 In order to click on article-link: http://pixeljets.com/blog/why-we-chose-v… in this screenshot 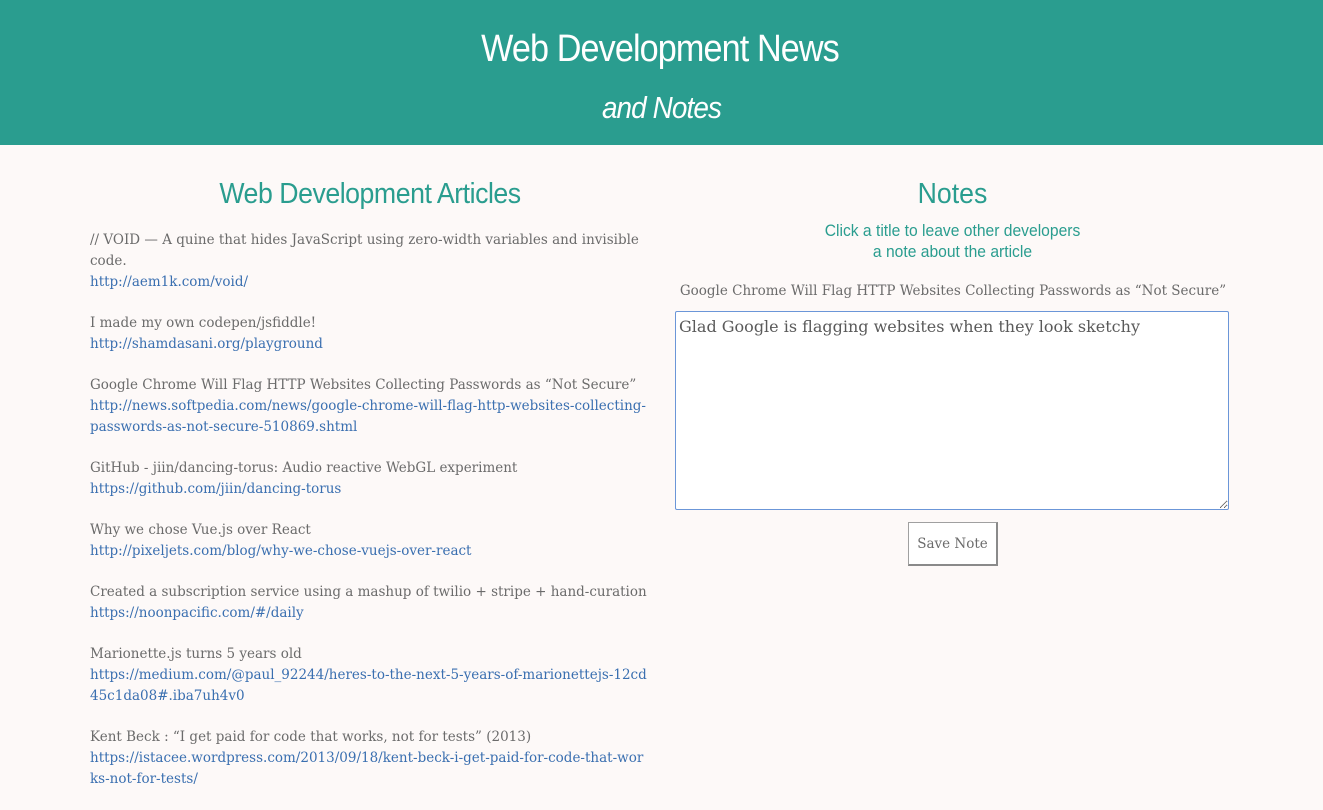, I will do `click(370, 551)`.